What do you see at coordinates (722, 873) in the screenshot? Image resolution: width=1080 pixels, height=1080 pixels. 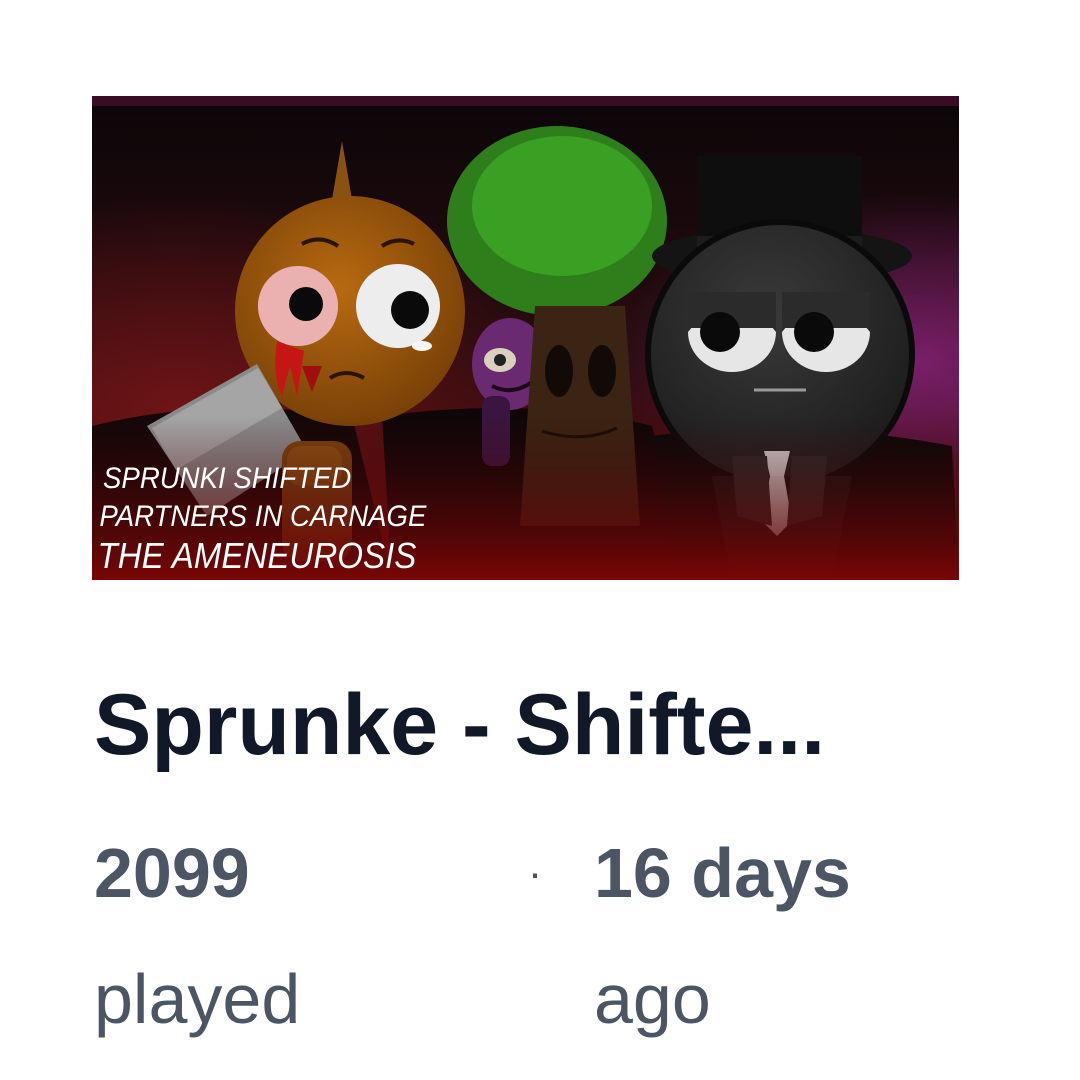 I see `published-age-value: 16 days` at bounding box center [722, 873].